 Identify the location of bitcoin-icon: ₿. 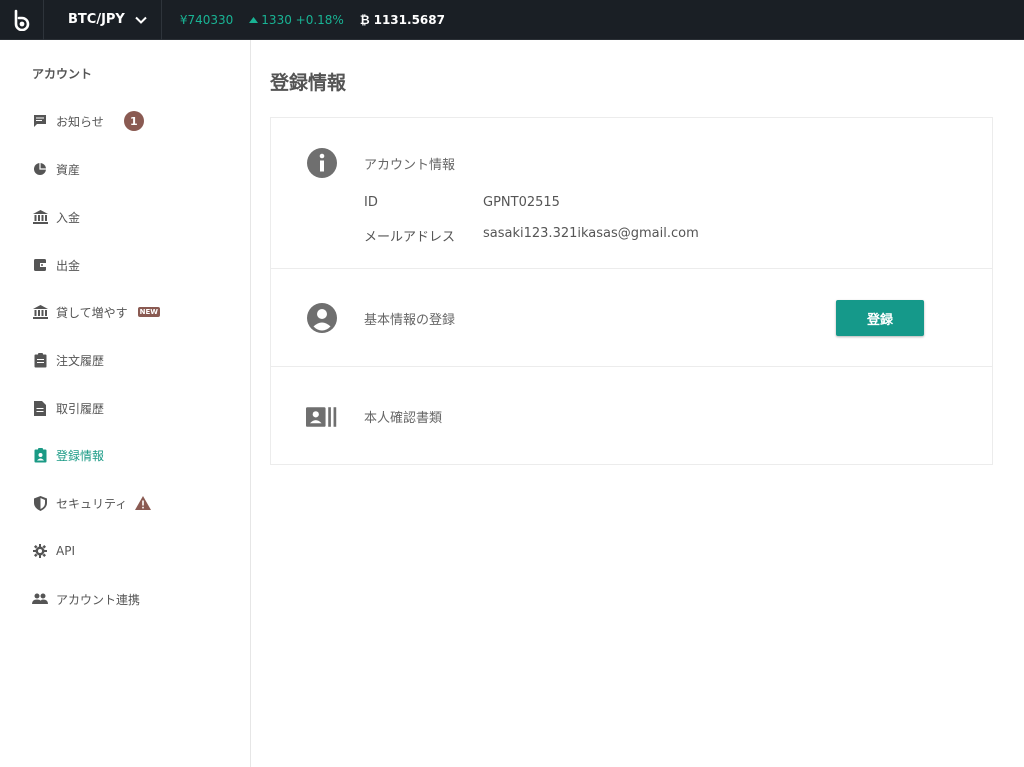
(364, 19).